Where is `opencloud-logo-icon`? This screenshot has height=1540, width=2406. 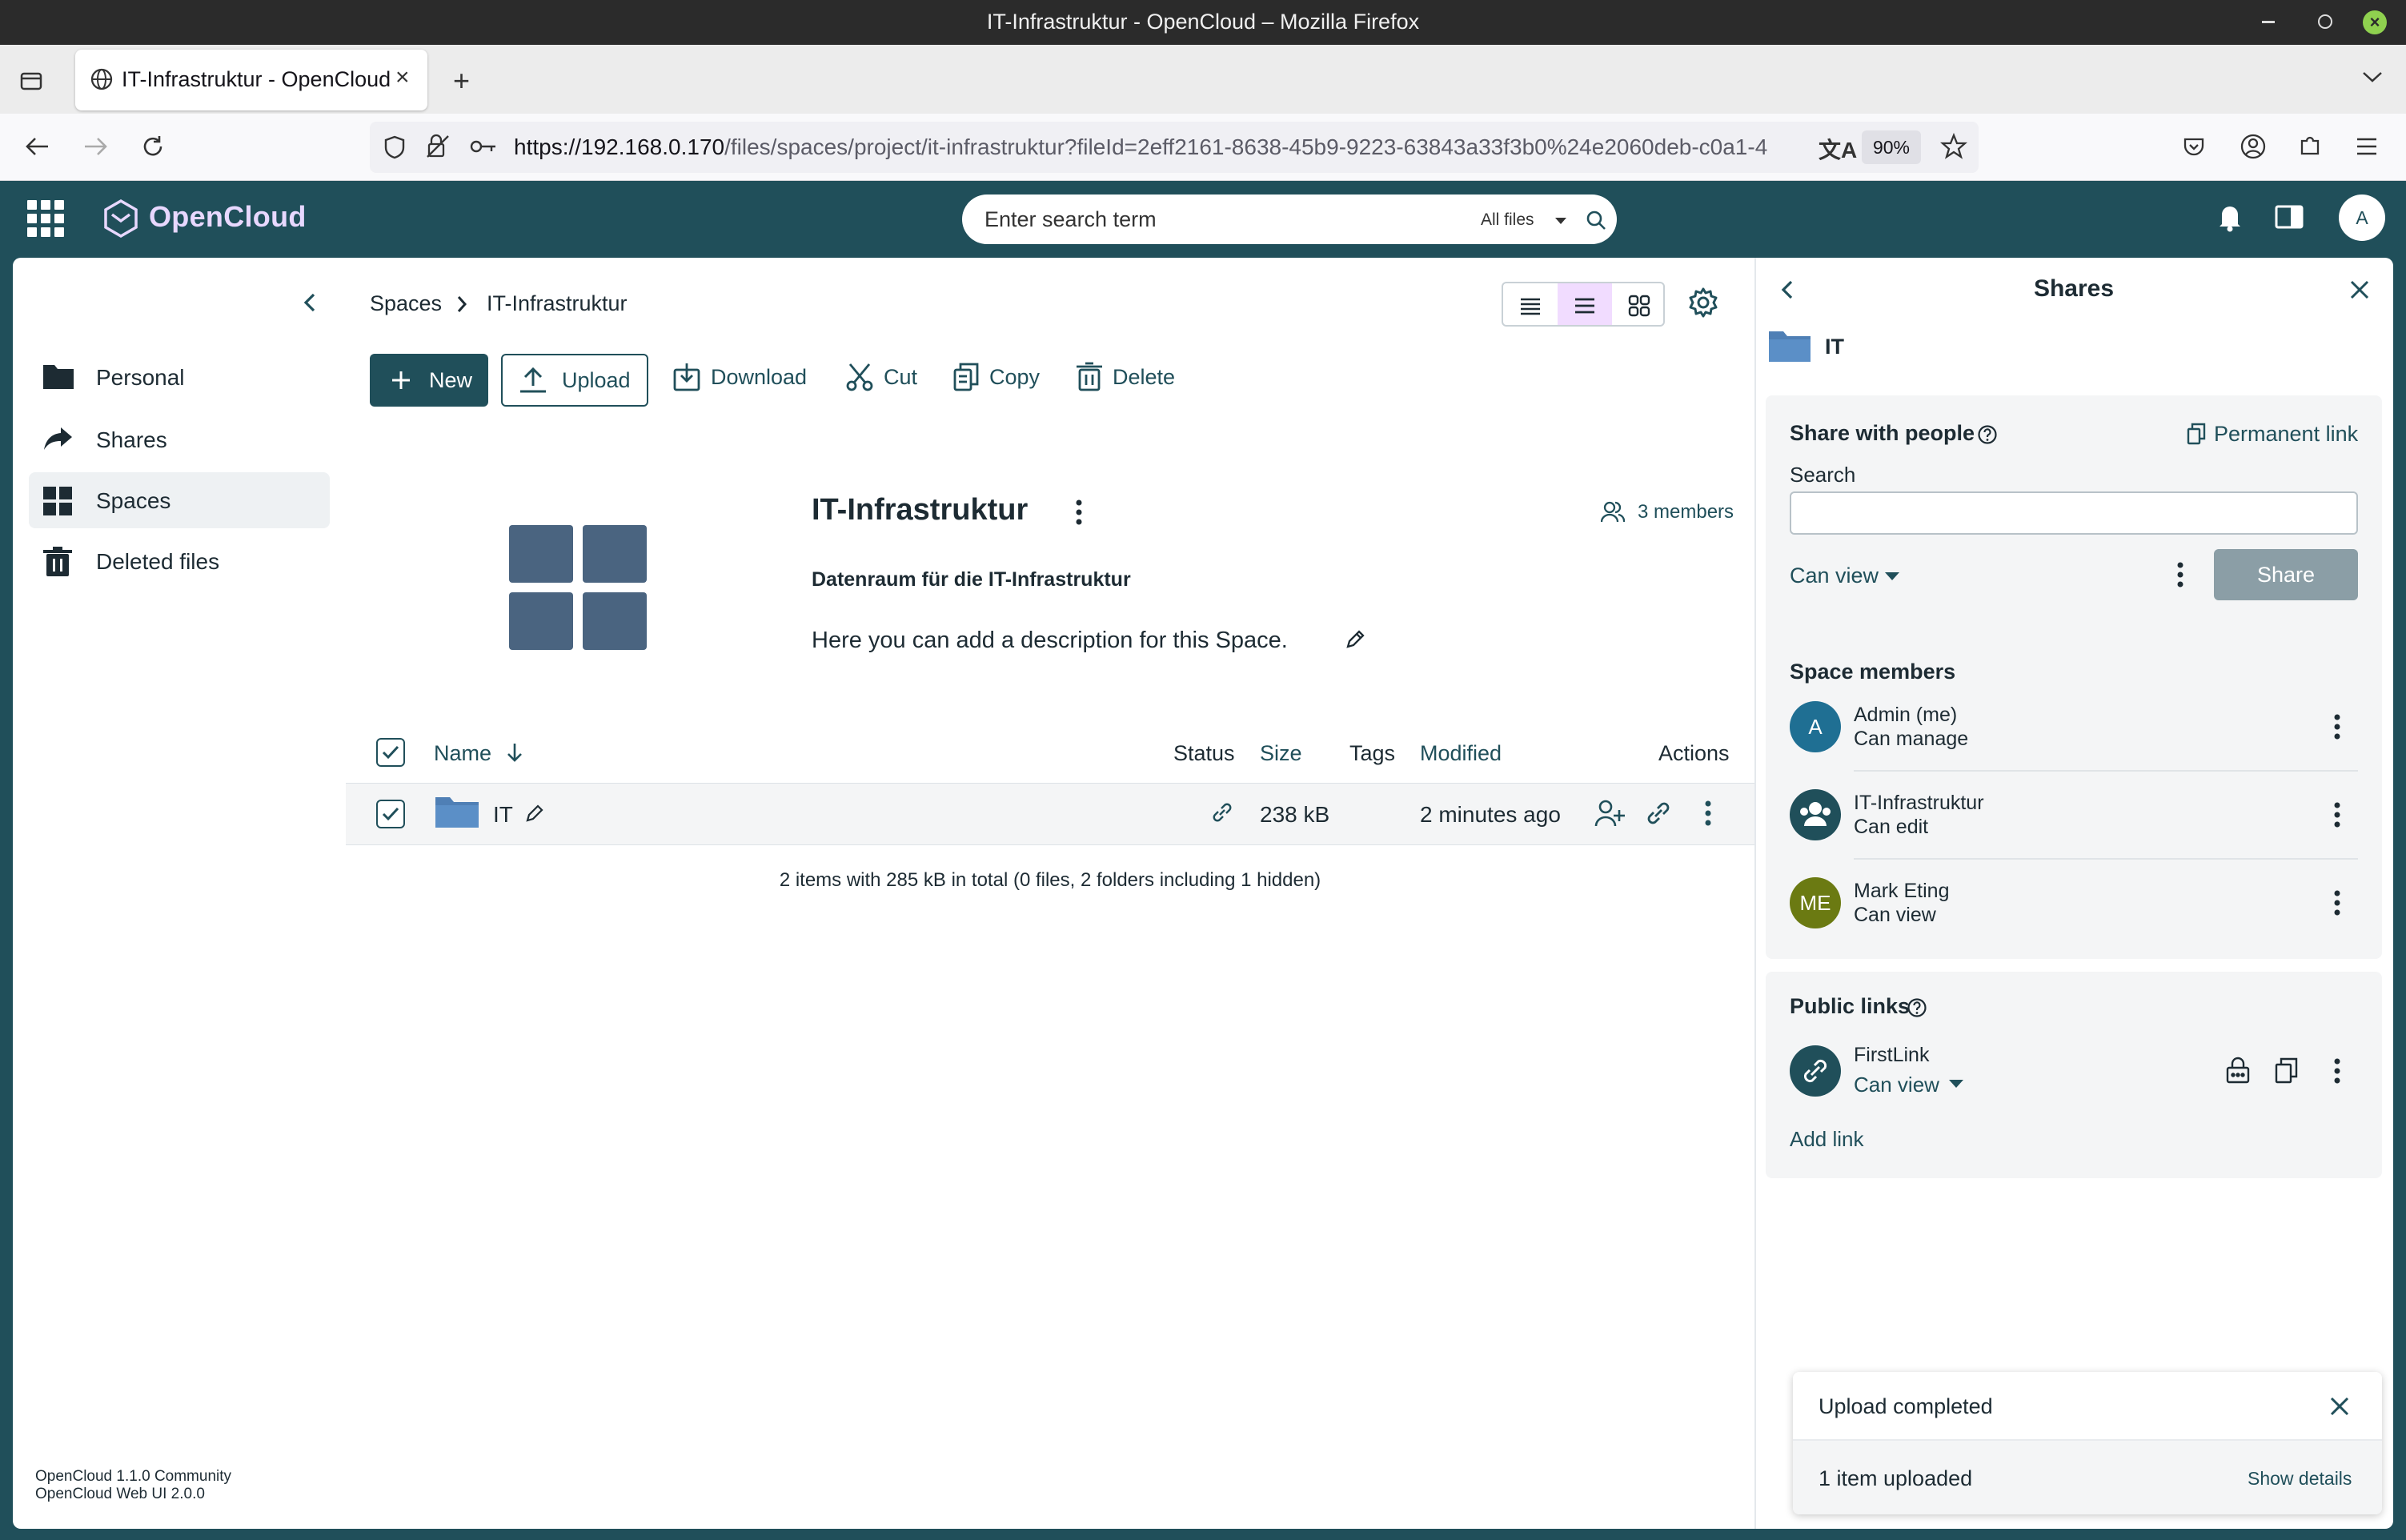 opencloud-logo-icon is located at coordinates (121, 219).